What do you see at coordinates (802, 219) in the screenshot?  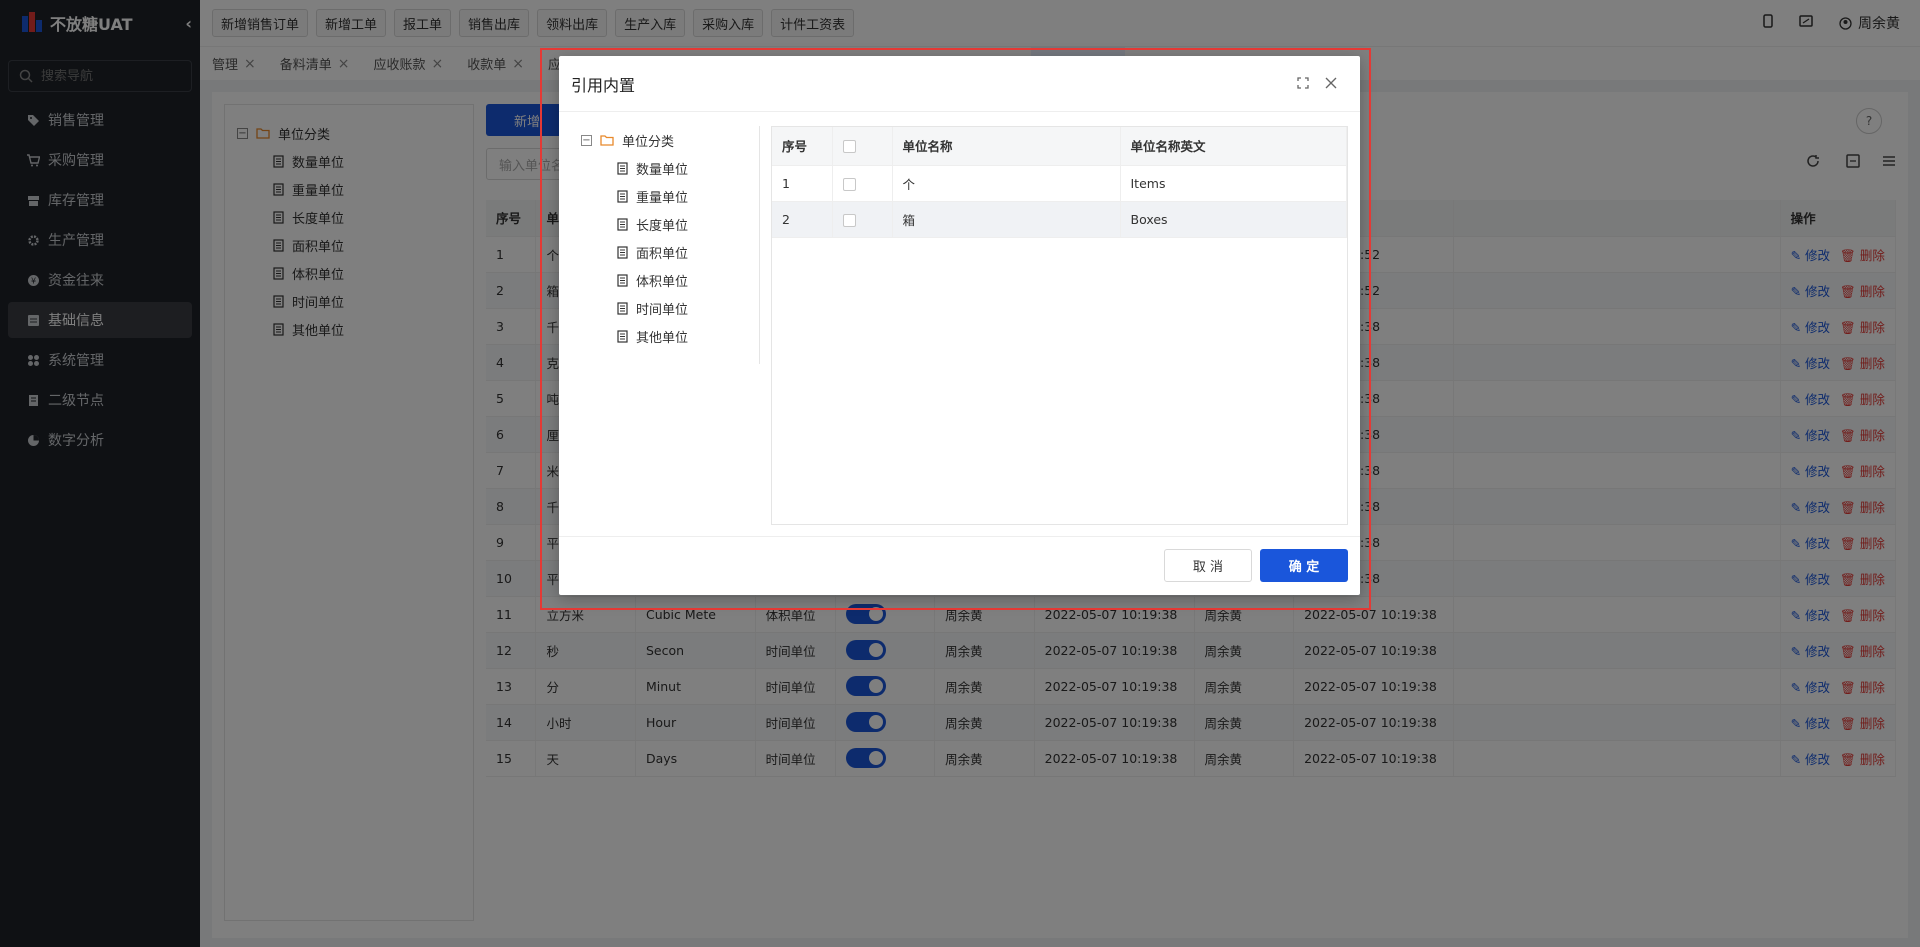 I see `grid-row-no: 2` at bounding box center [802, 219].